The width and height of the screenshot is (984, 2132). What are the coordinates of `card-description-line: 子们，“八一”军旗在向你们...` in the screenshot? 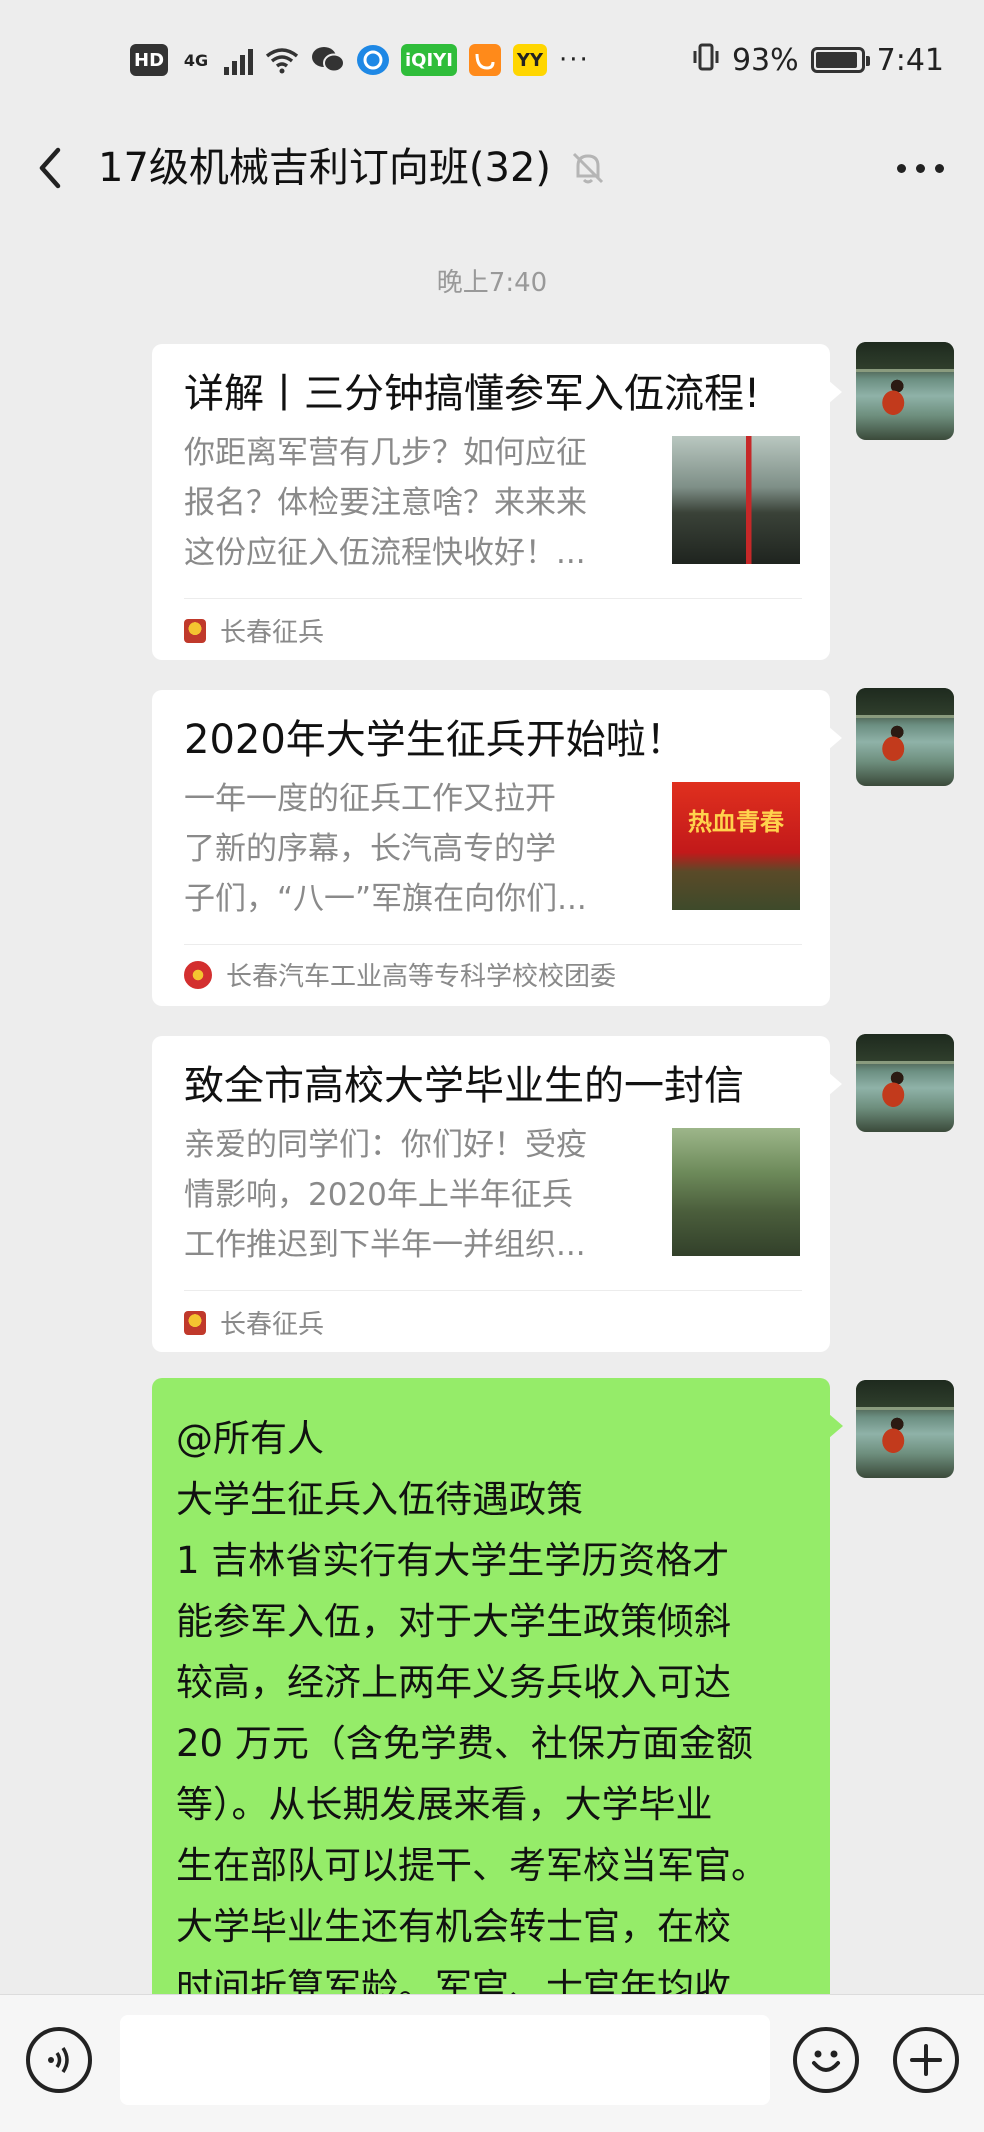 It's located at (385, 899).